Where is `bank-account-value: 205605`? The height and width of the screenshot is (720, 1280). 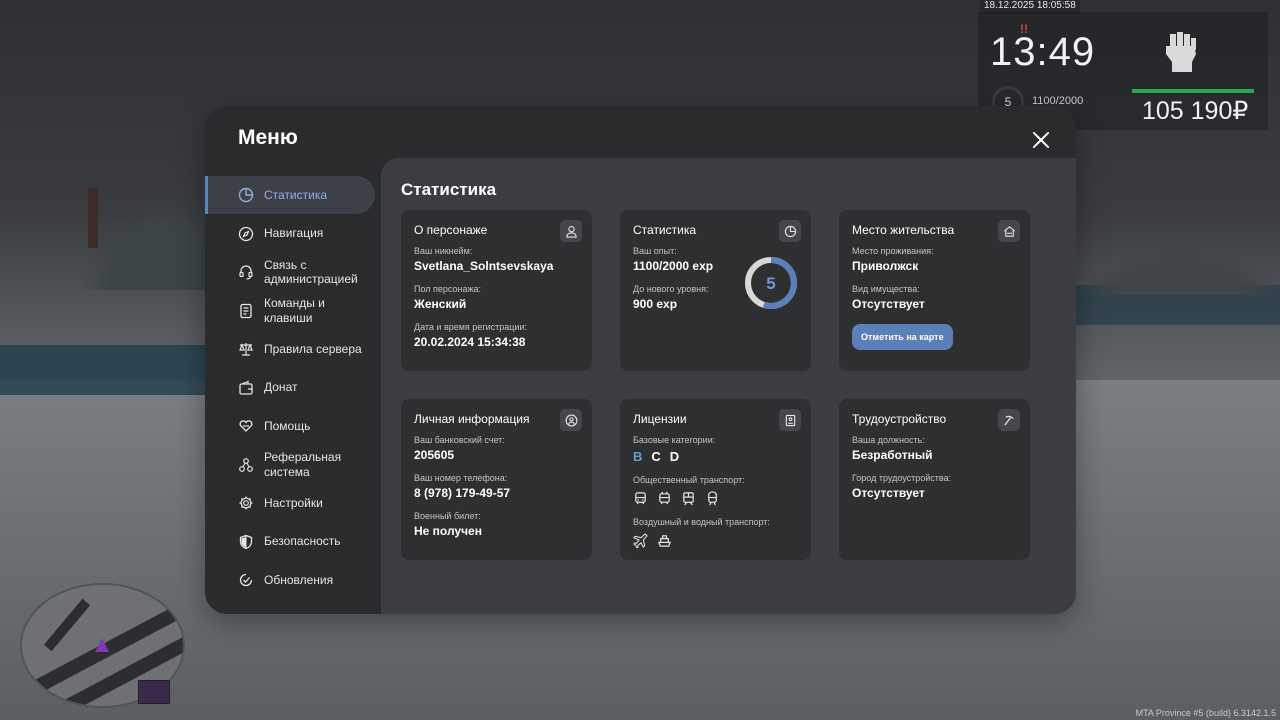
bank-account-value: 205605 is located at coordinates (434, 455).